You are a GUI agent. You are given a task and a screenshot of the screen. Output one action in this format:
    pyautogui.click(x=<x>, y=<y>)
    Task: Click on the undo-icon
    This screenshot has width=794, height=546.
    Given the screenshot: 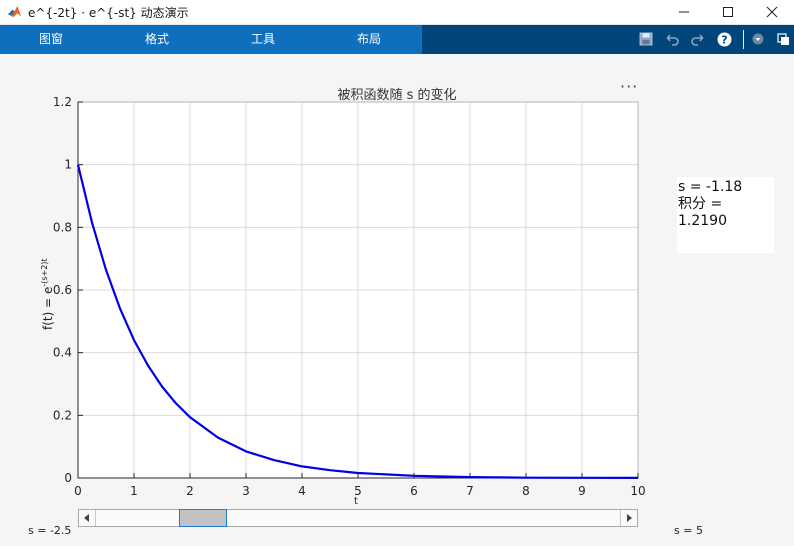 What is the action you would take?
    pyautogui.click(x=672, y=40)
    